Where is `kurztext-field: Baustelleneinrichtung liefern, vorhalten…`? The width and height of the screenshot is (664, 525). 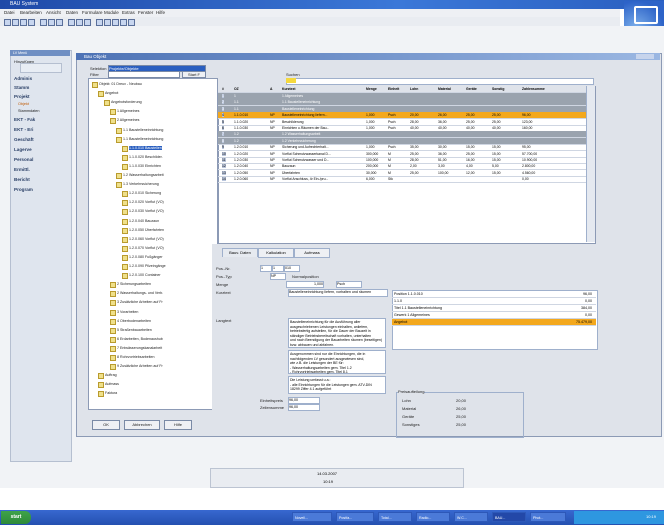 kurztext-field: Baustelleneinrichtung liefern, vorhalten… is located at coordinates (338, 293).